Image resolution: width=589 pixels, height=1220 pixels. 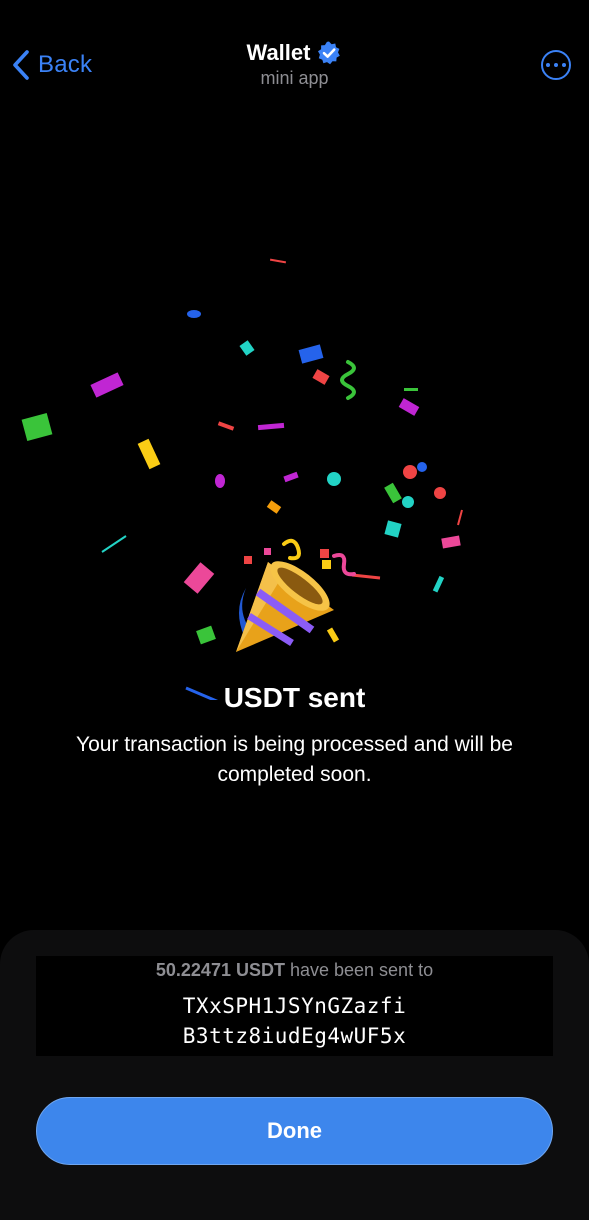 What do you see at coordinates (294, 78) in the screenshot?
I see `app-subtitle: mini app` at bounding box center [294, 78].